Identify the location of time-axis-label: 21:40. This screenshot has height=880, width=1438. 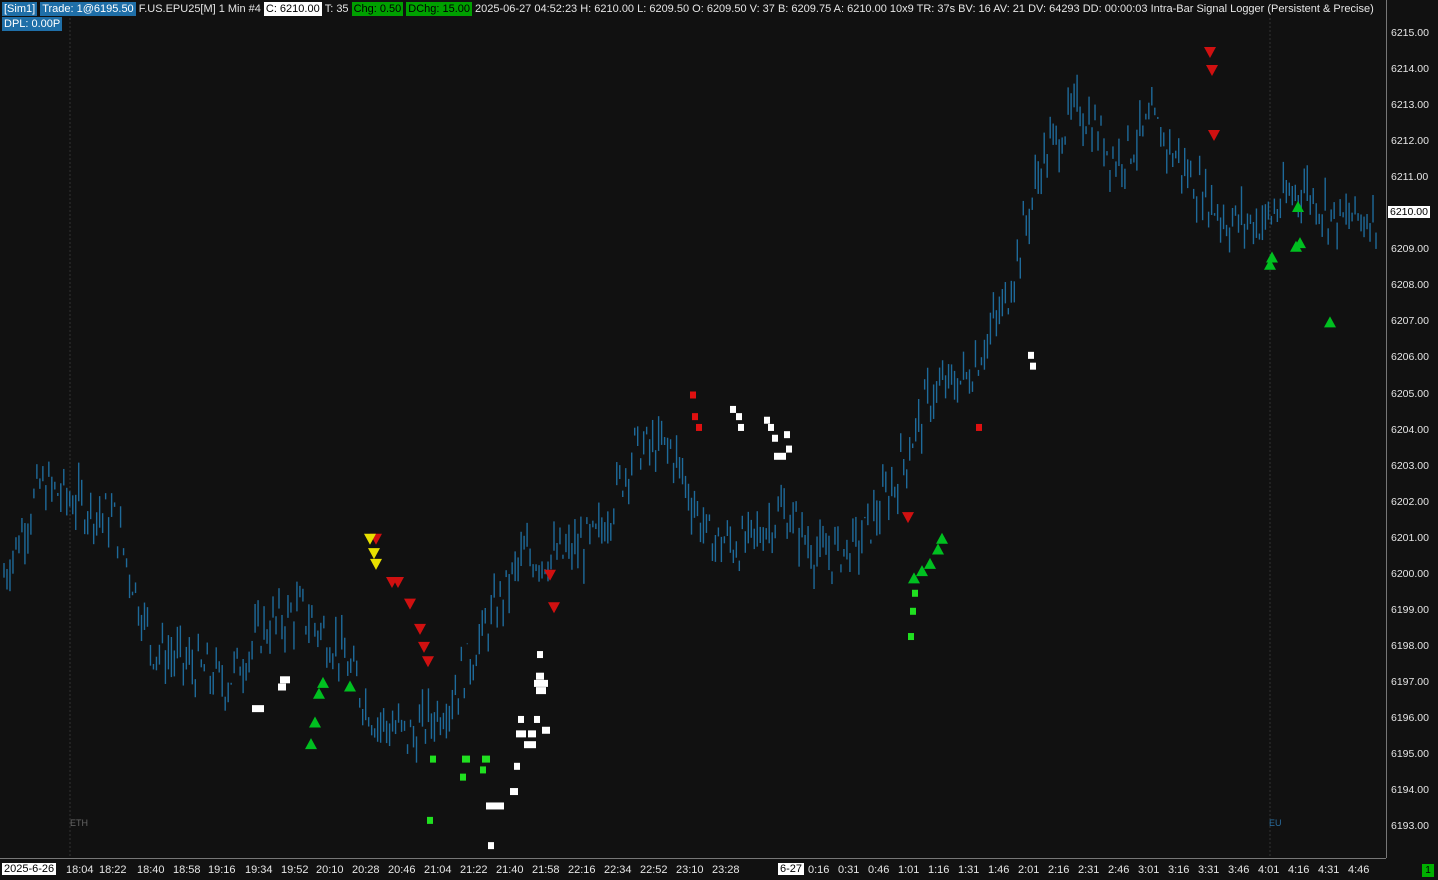
(510, 870).